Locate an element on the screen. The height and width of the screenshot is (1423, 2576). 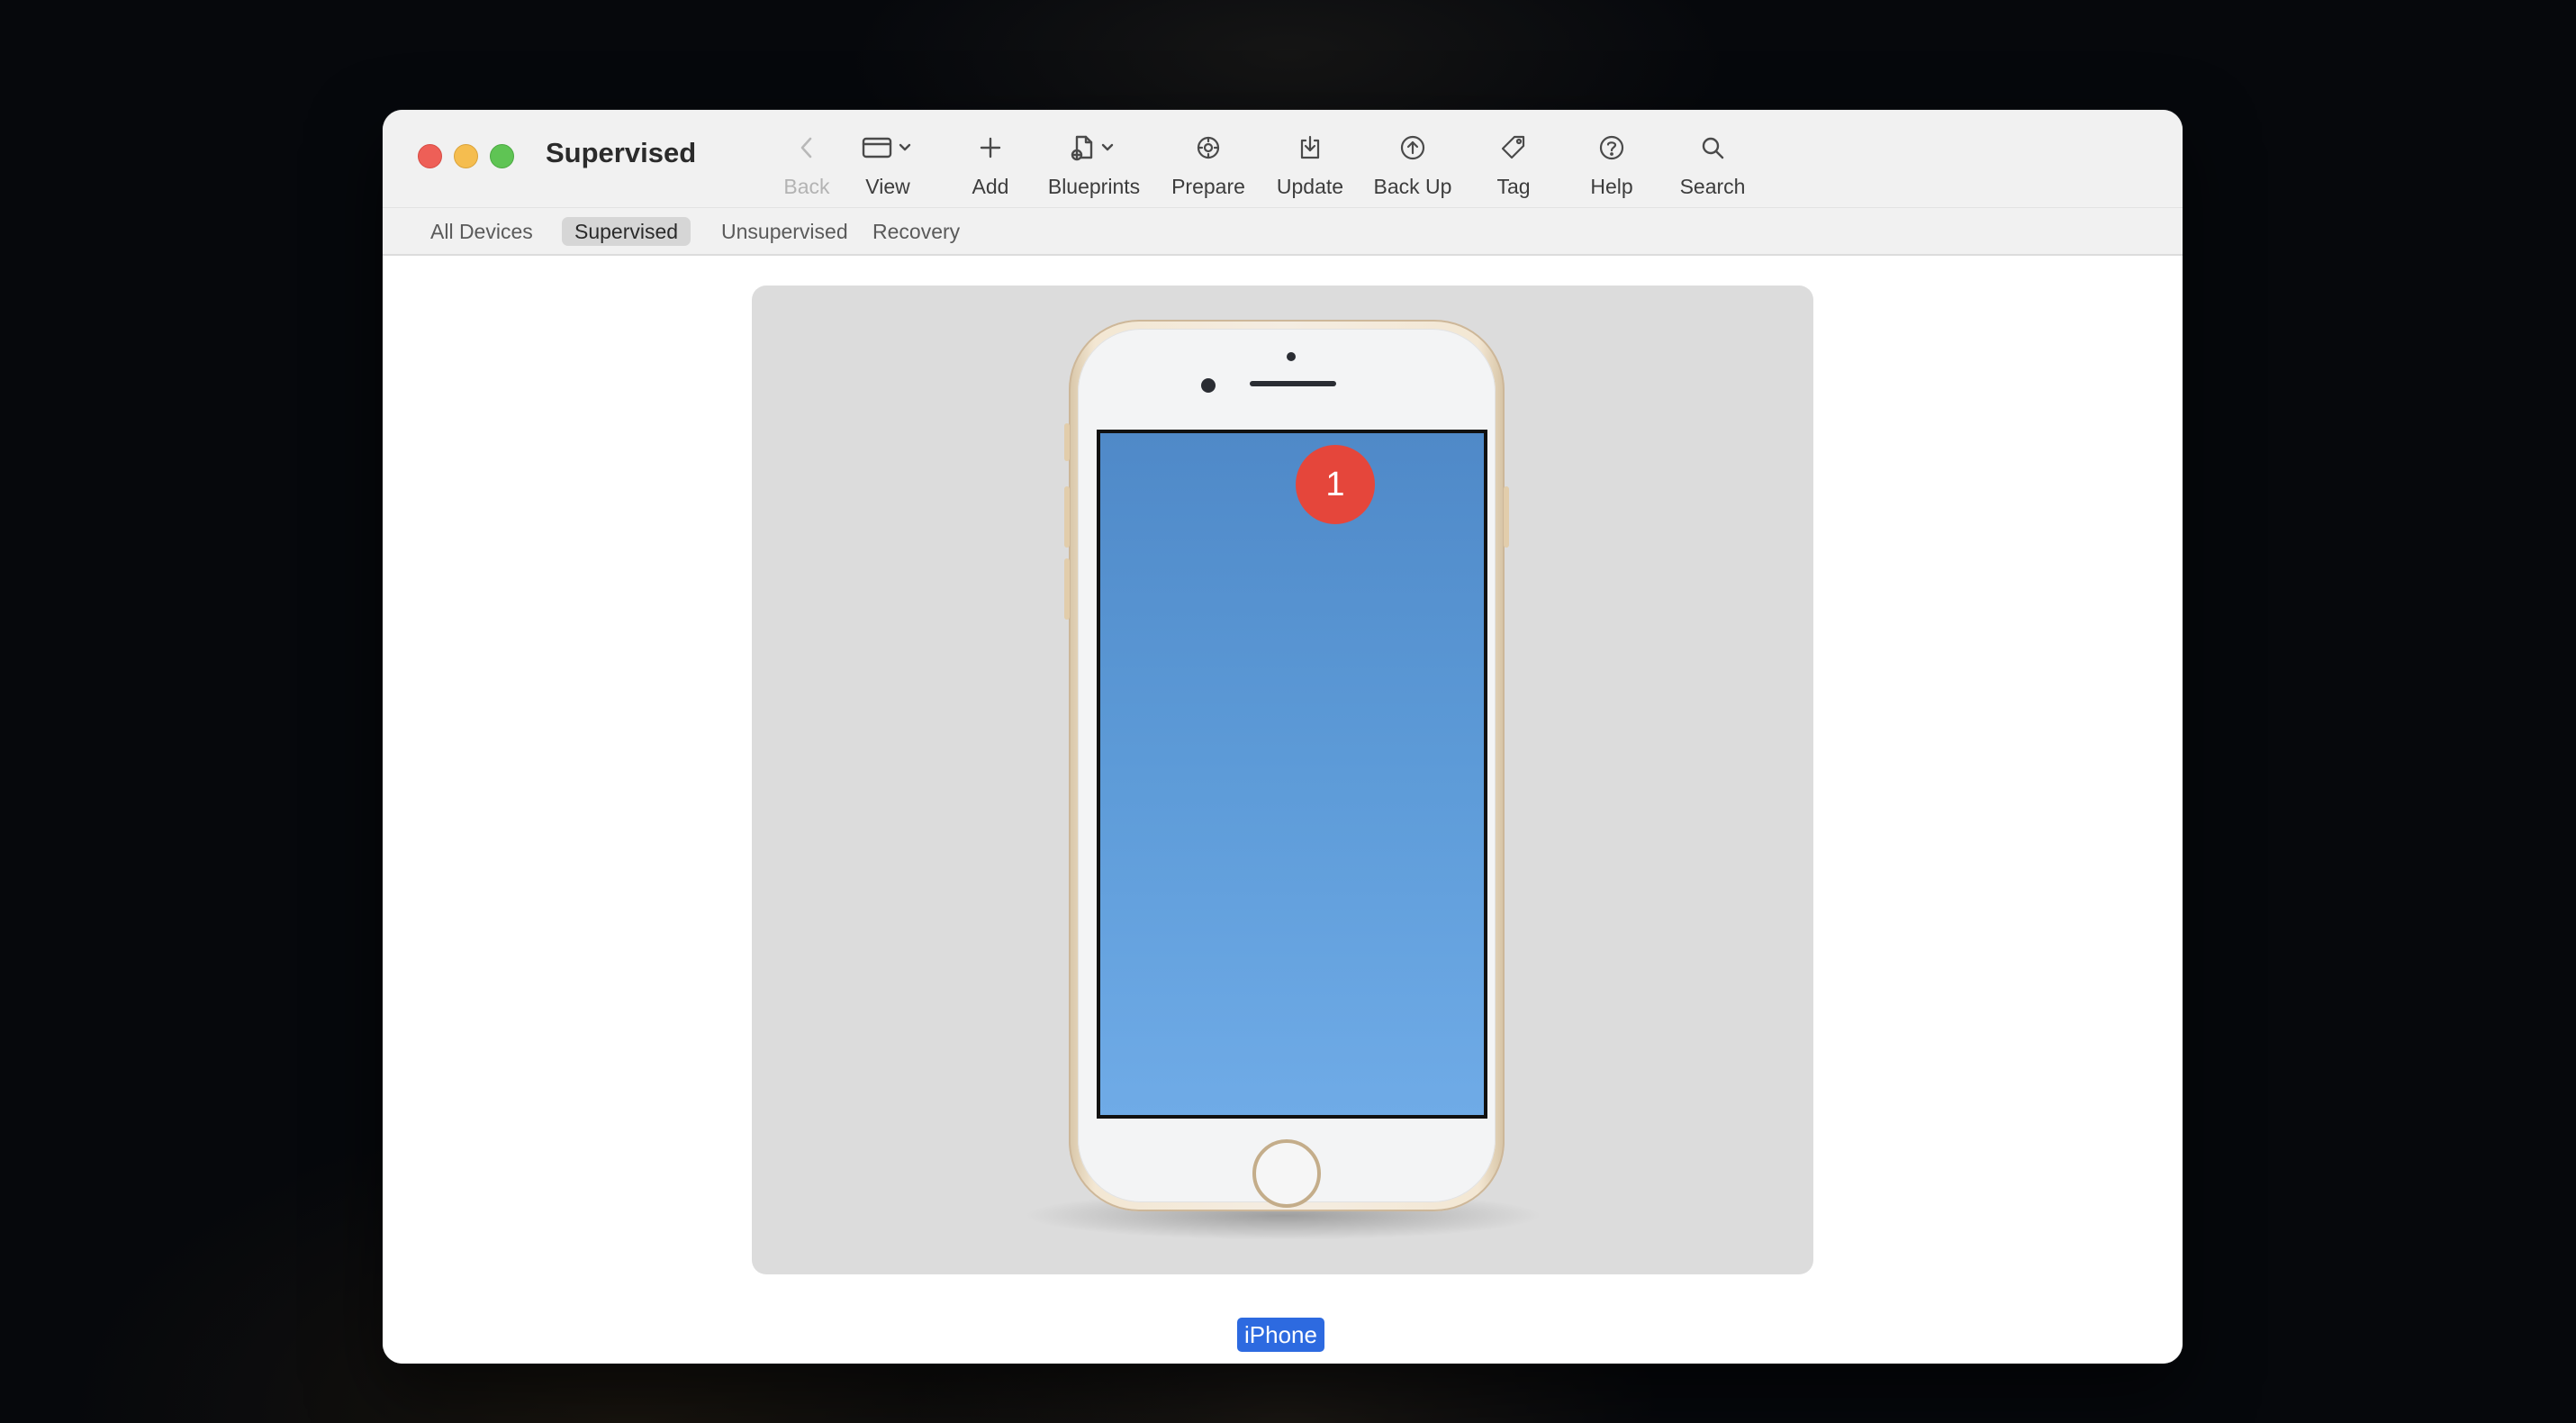
update-button: Update is located at coordinates (1310, 170).